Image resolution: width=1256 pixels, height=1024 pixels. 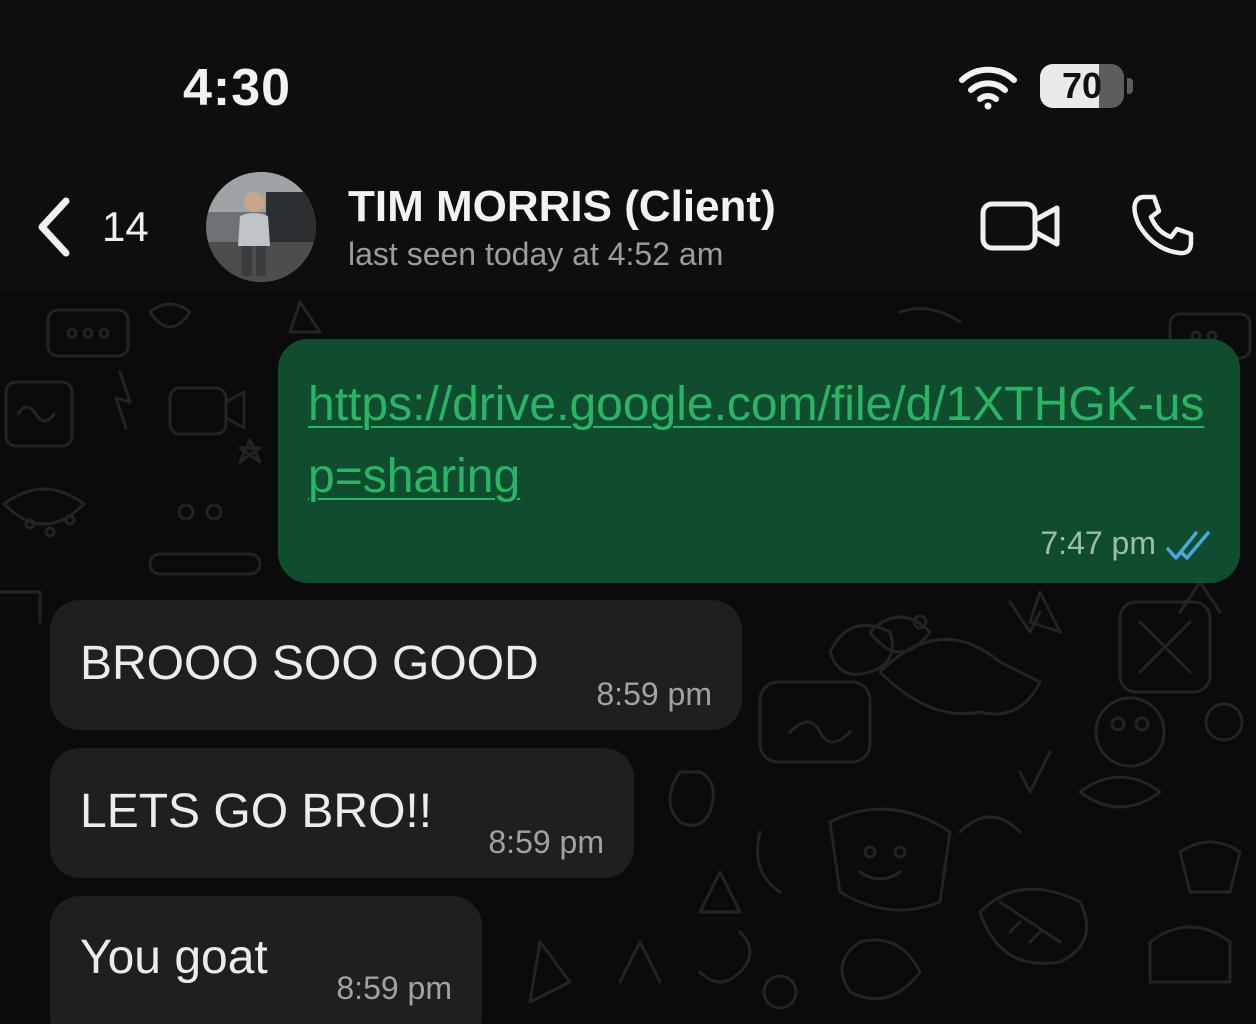 I want to click on status-bar: 4:30 70, so click(x=628, y=75).